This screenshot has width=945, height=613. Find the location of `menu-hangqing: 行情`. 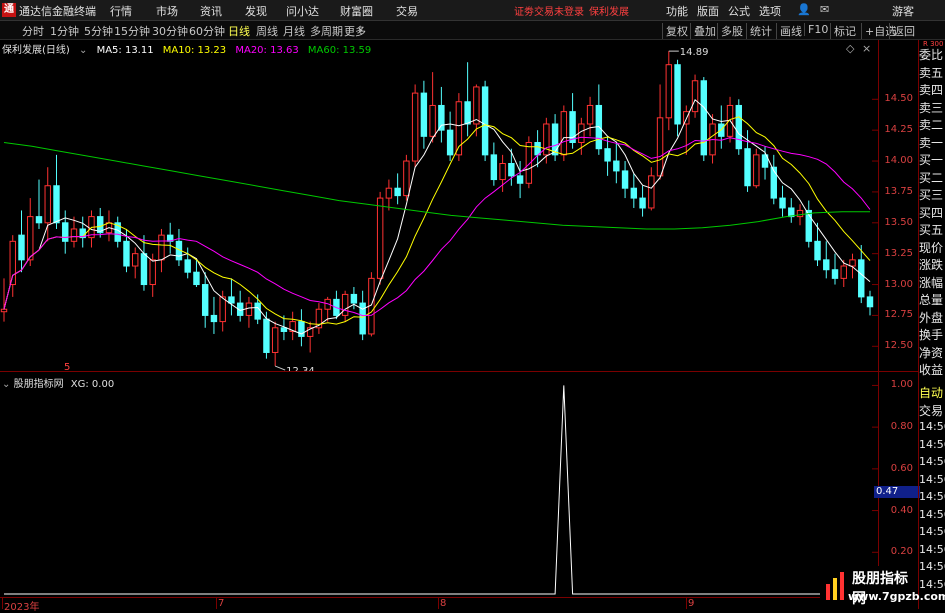

menu-hangqing: 行情 is located at coordinates (121, 11).